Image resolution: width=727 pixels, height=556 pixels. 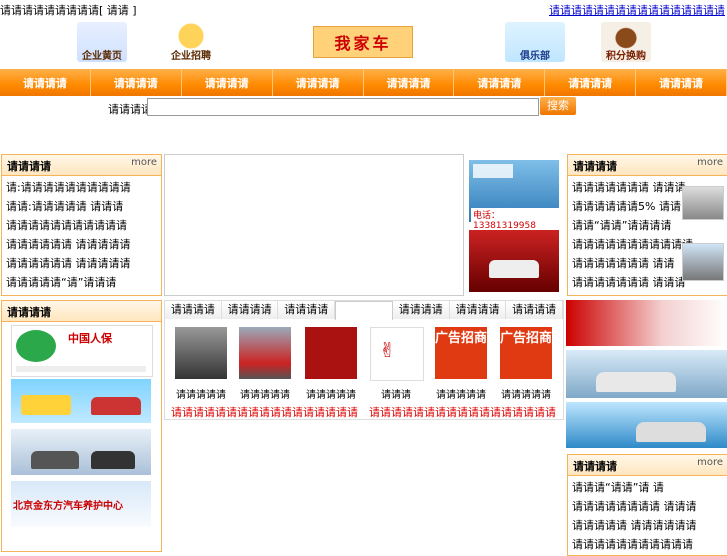 I want to click on left-ads-panel: 请请请请 中国人保 北京金东方汽车养护中心, so click(x=81, y=426).